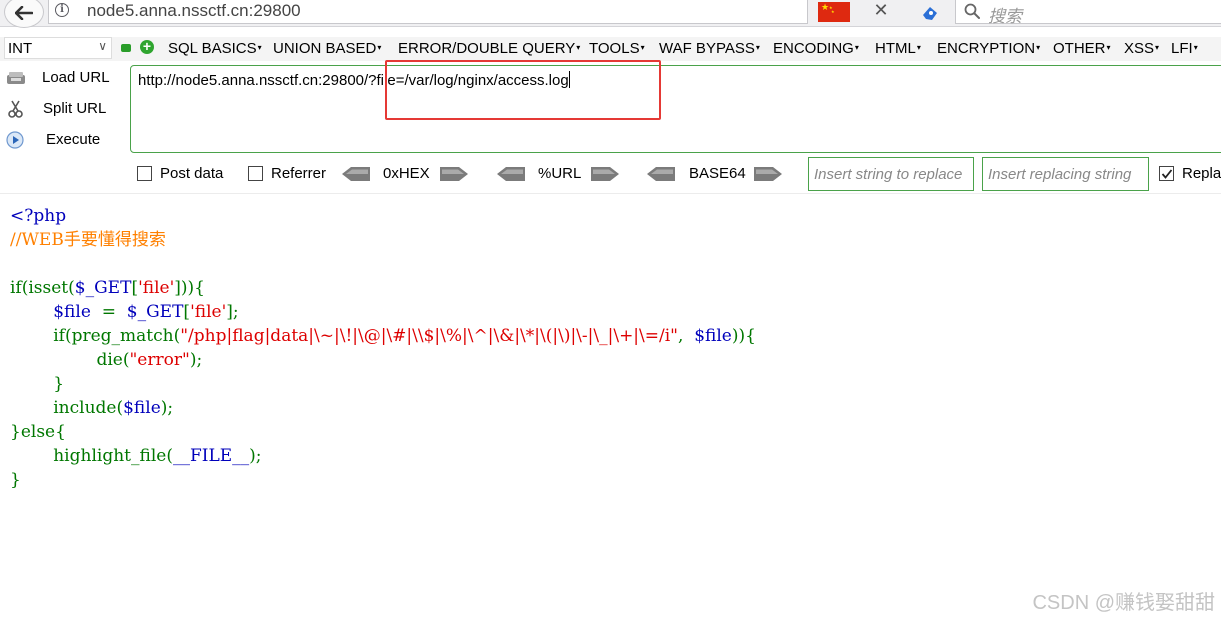 This screenshot has width=1221, height=619. I want to click on addon-icon, so click(930, 13).